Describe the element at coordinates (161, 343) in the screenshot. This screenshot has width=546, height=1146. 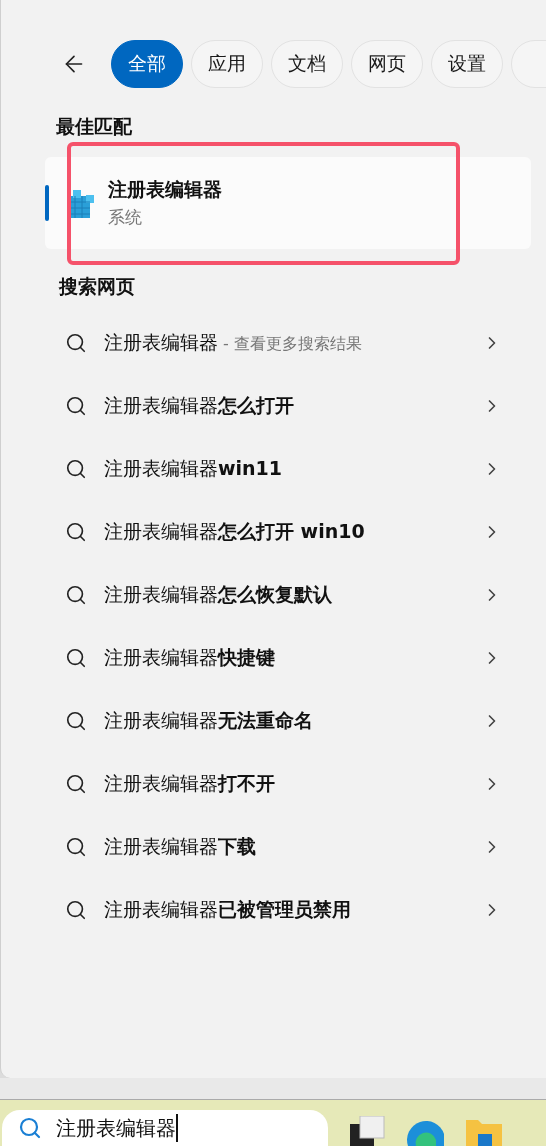
I see `suggestion-text: 注册表编辑器` at that location.